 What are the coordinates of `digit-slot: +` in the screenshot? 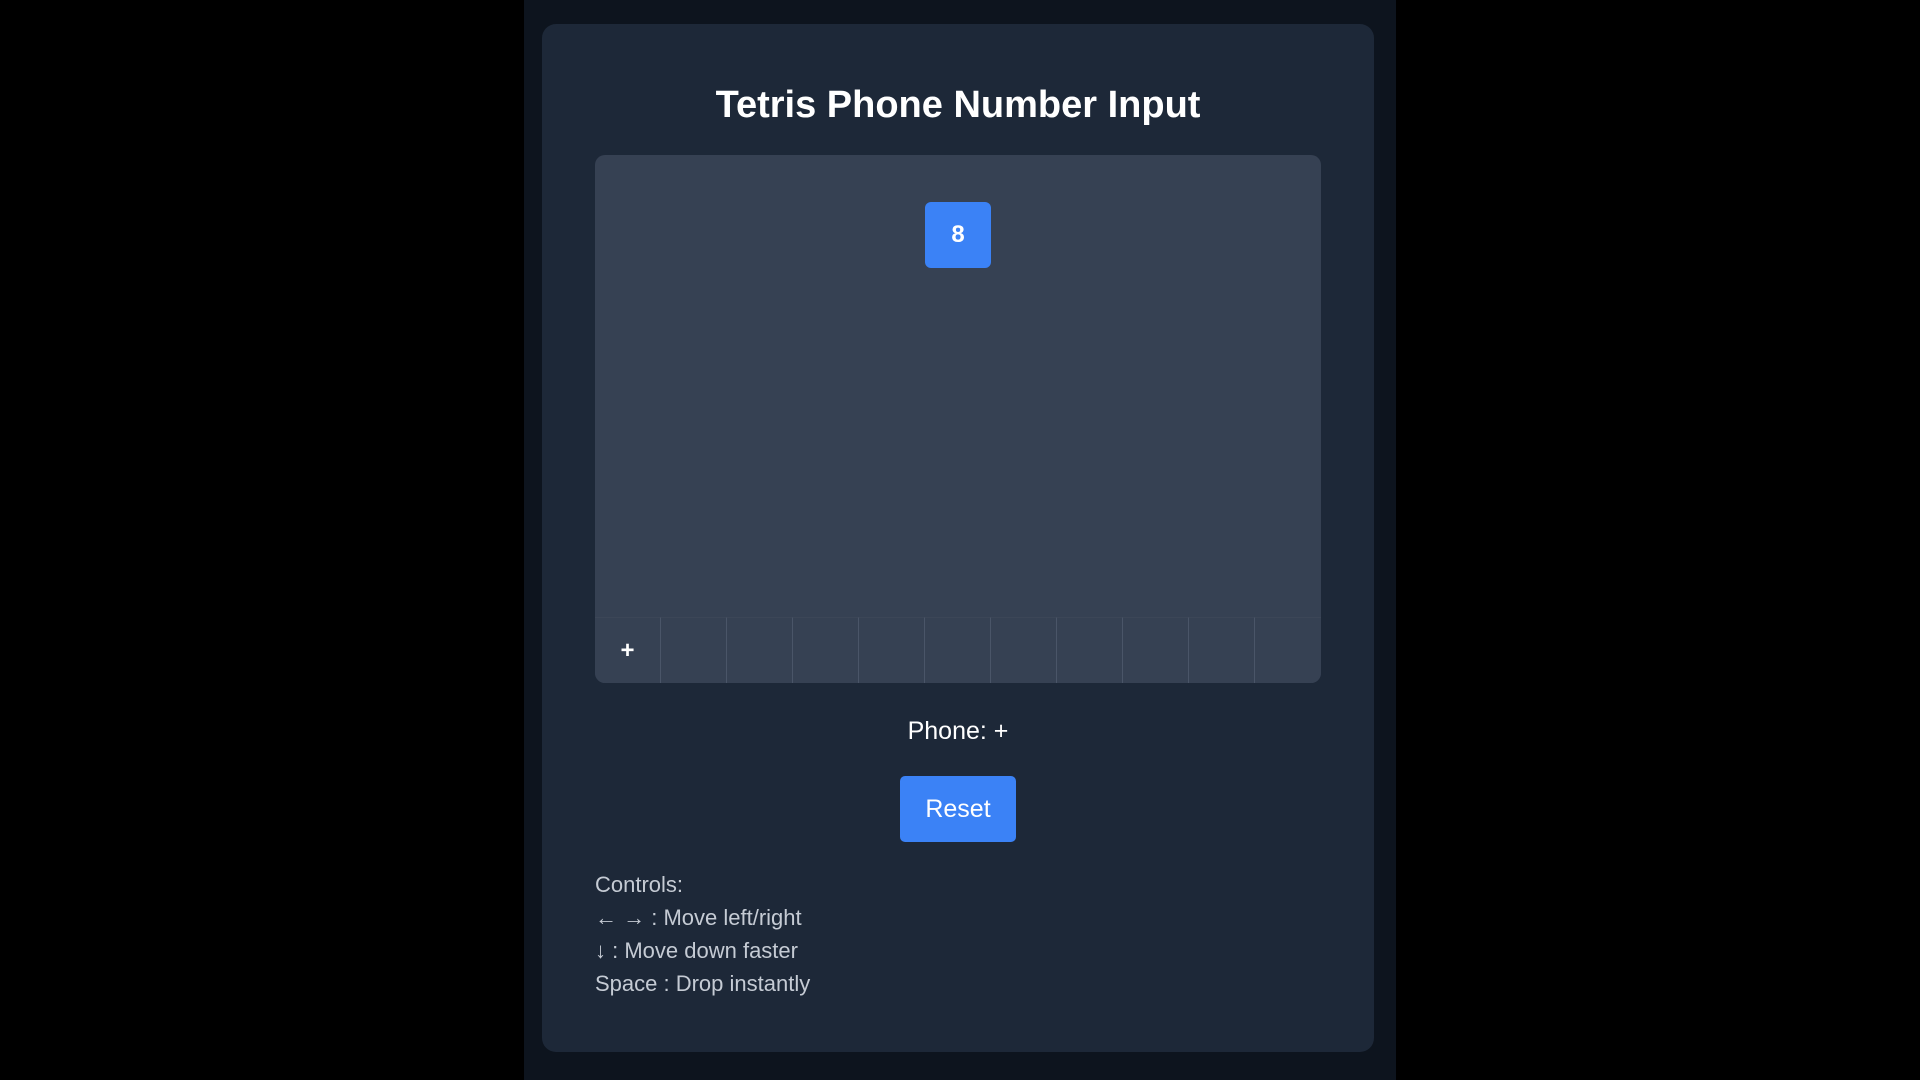 It's located at (628, 650).